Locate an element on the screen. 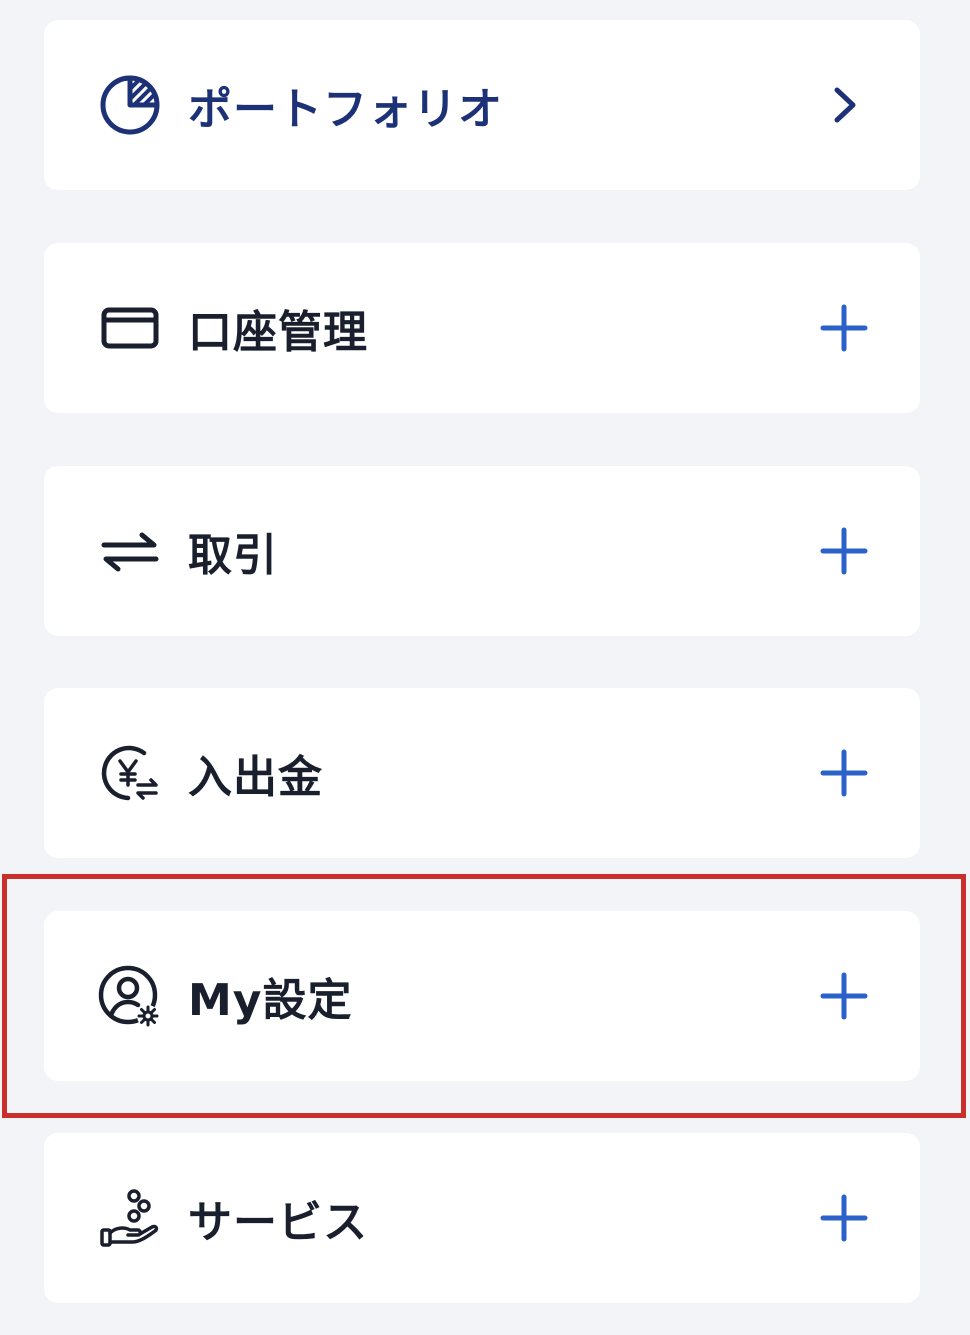 Image resolution: width=970 pixels, height=1335 pixels. swap-arrows-icon is located at coordinates (130, 551).